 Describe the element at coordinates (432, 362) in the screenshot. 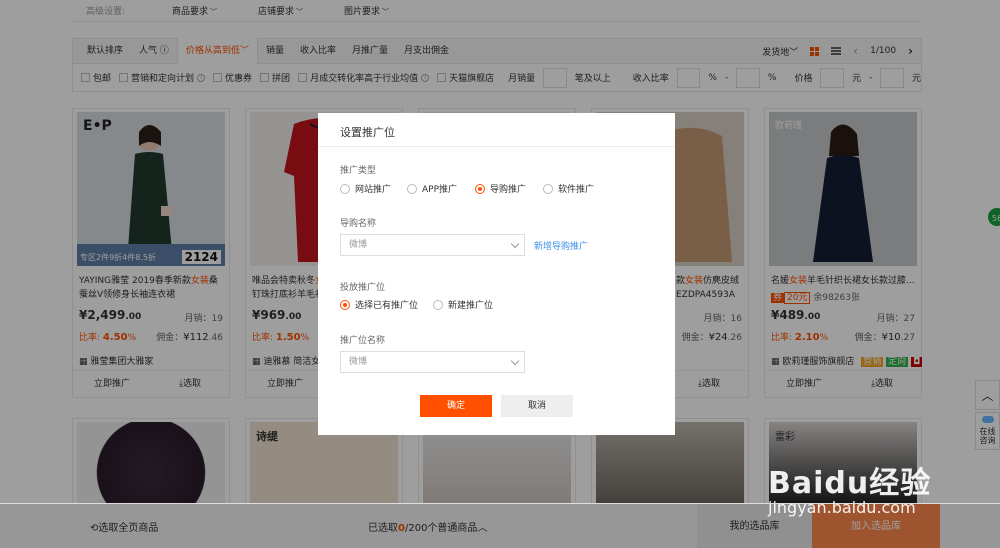

I see `placement-name-select: 微博` at that location.